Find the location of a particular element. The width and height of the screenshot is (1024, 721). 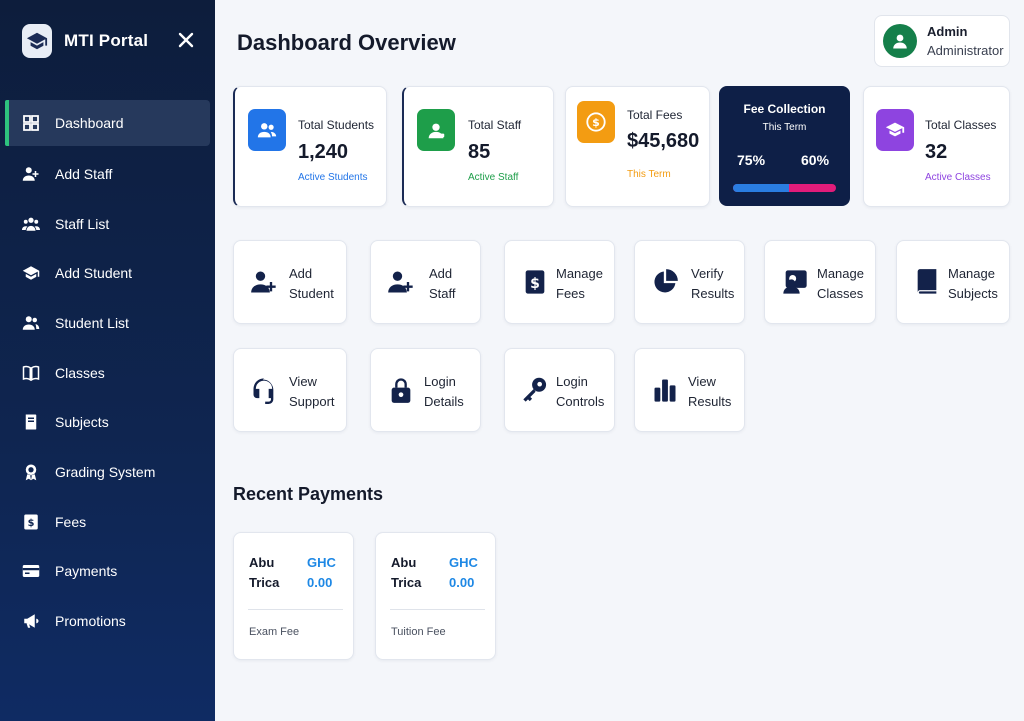

sidebar-item-promotions: Promotions is located at coordinates (107, 621).